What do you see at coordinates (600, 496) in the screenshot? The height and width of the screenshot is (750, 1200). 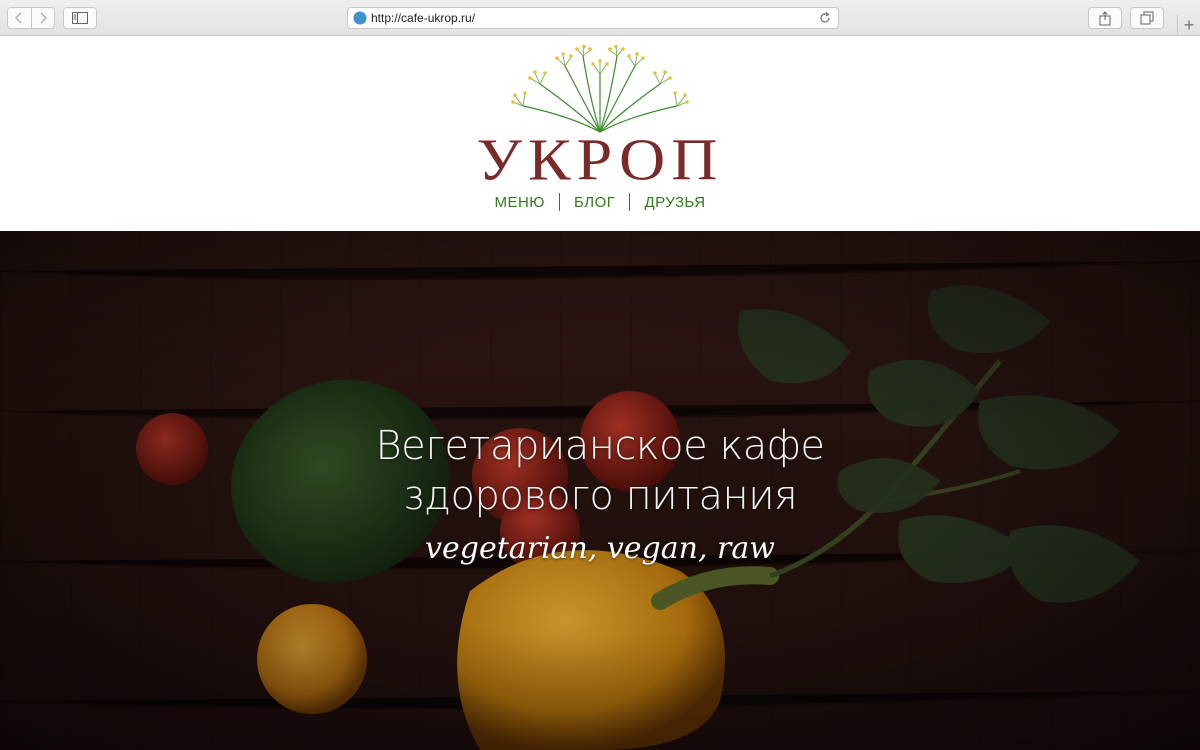 I see `hero-title-line2: здорового питания` at bounding box center [600, 496].